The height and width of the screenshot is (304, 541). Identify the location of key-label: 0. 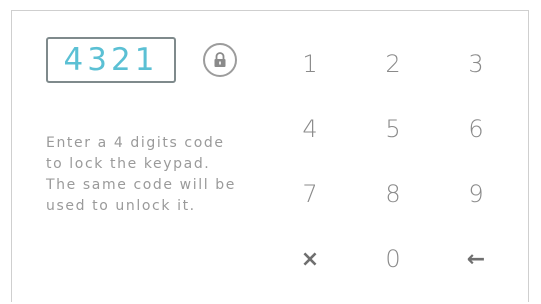
(393, 259).